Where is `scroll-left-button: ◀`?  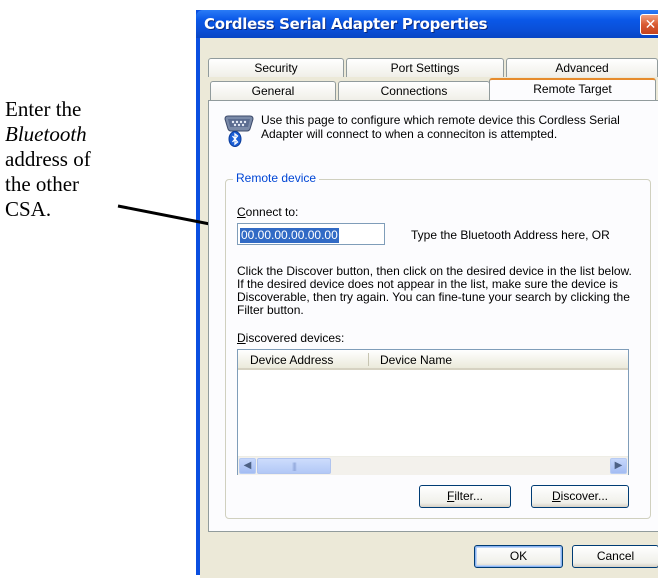 scroll-left-button: ◀ is located at coordinates (247, 466).